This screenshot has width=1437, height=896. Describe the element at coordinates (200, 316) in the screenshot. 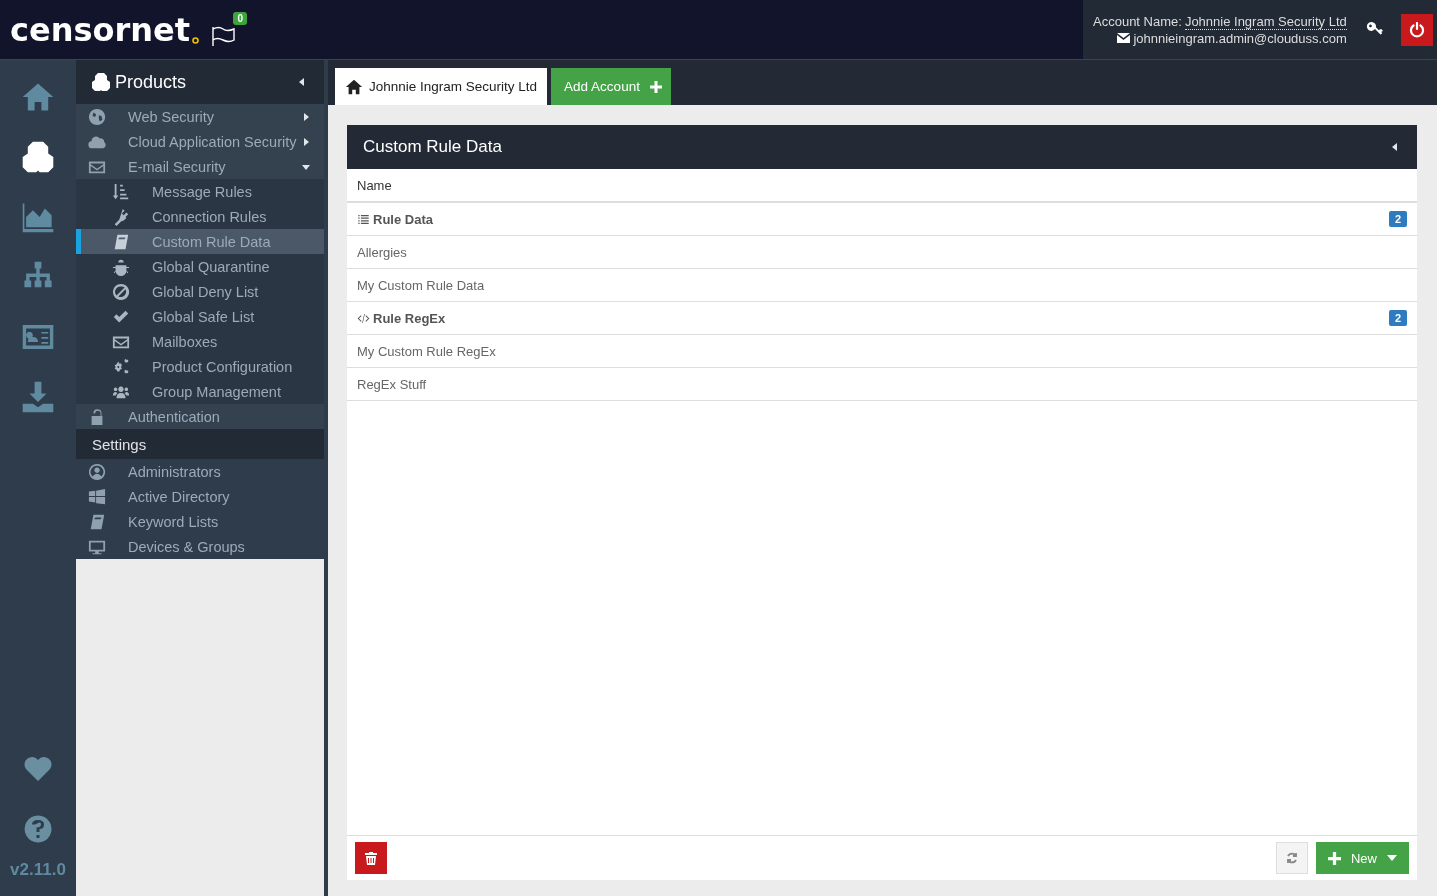

I see `sidebar-subitem: Global Safe List` at that location.